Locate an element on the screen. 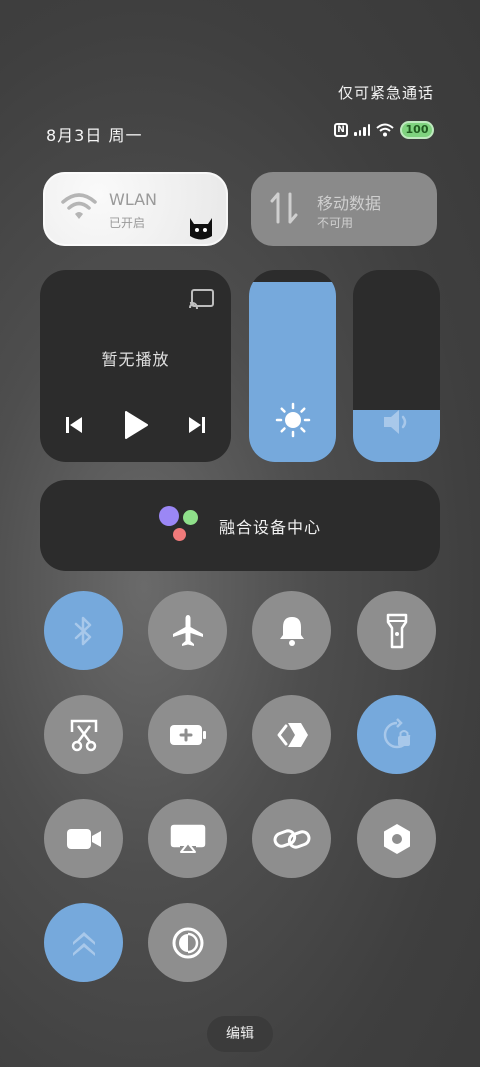 This screenshot has width=480, height=1067. projection-toggle is located at coordinates (187, 838).